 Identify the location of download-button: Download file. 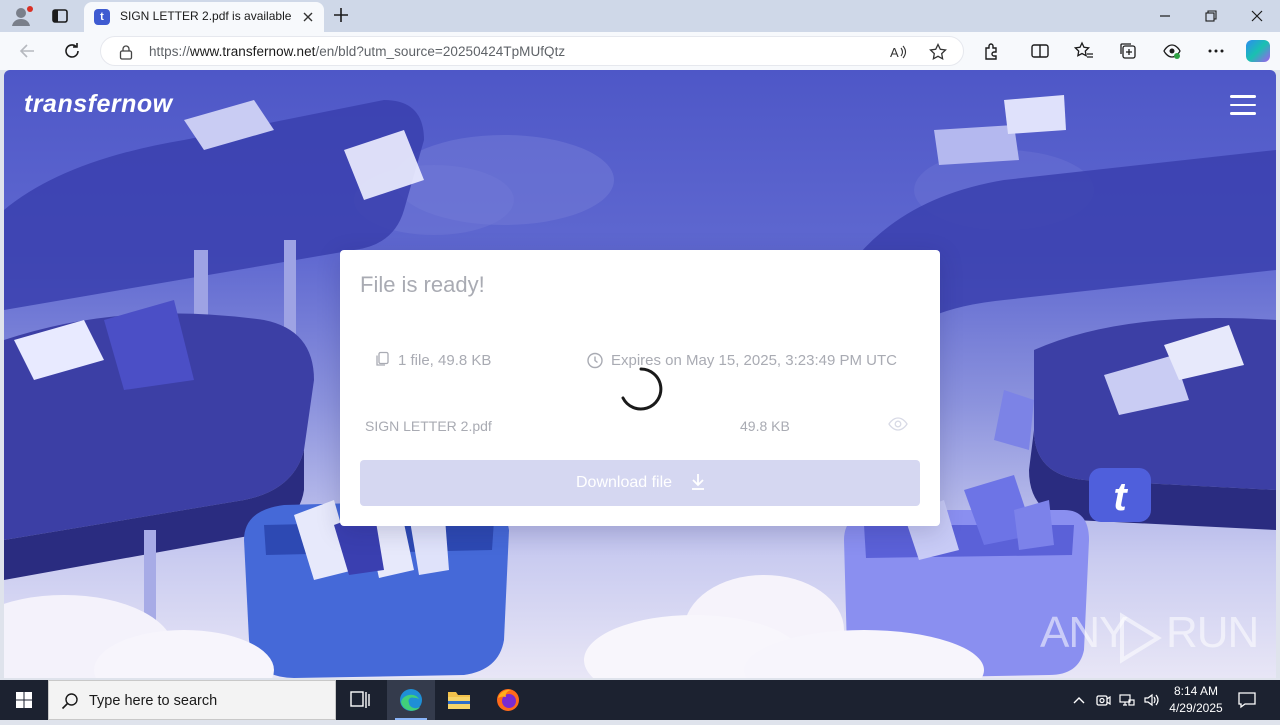
(640, 483).